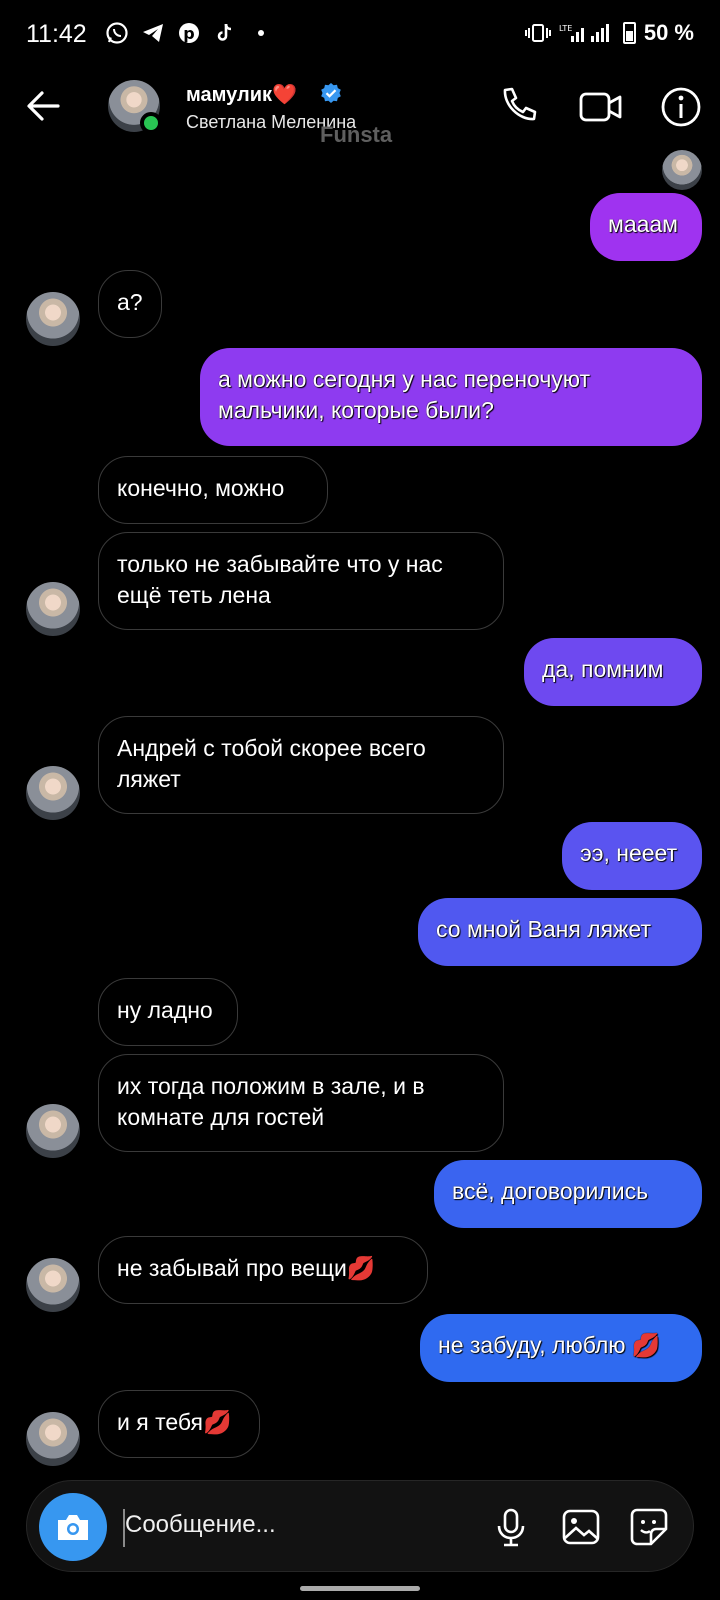  Describe the element at coordinates (360, 35) in the screenshot. I see `status-bar: 11:42 p LTE 50 %` at that location.